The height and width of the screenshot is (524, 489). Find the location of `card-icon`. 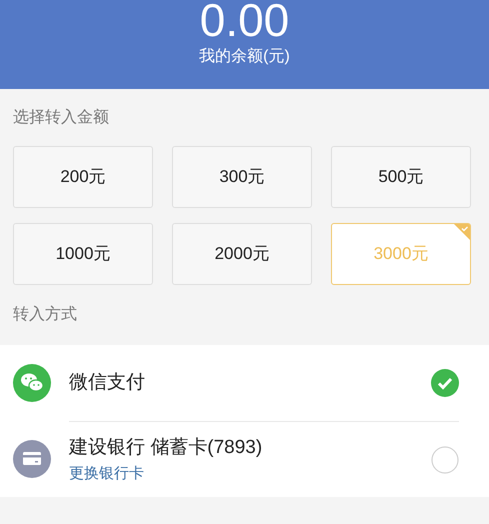

card-icon is located at coordinates (32, 459).